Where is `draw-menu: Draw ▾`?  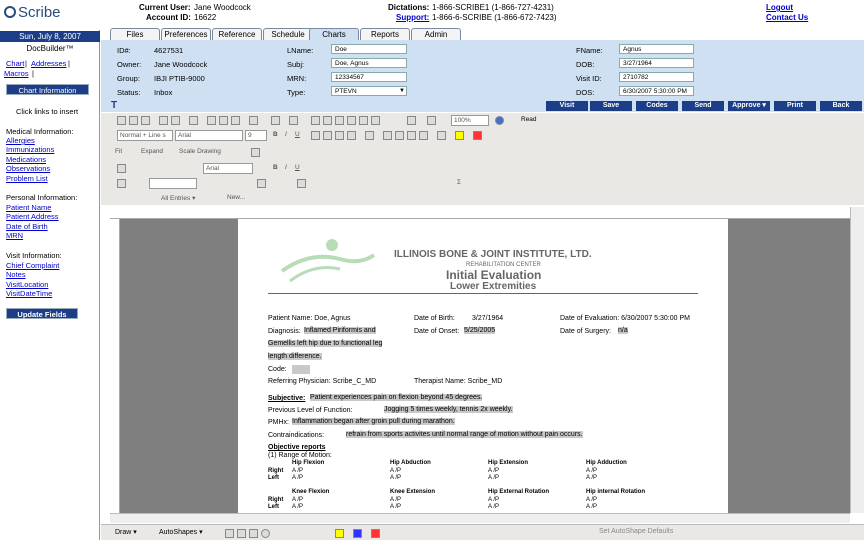
draw-menu: Draw ▾ is located at coordinates (126, 532).